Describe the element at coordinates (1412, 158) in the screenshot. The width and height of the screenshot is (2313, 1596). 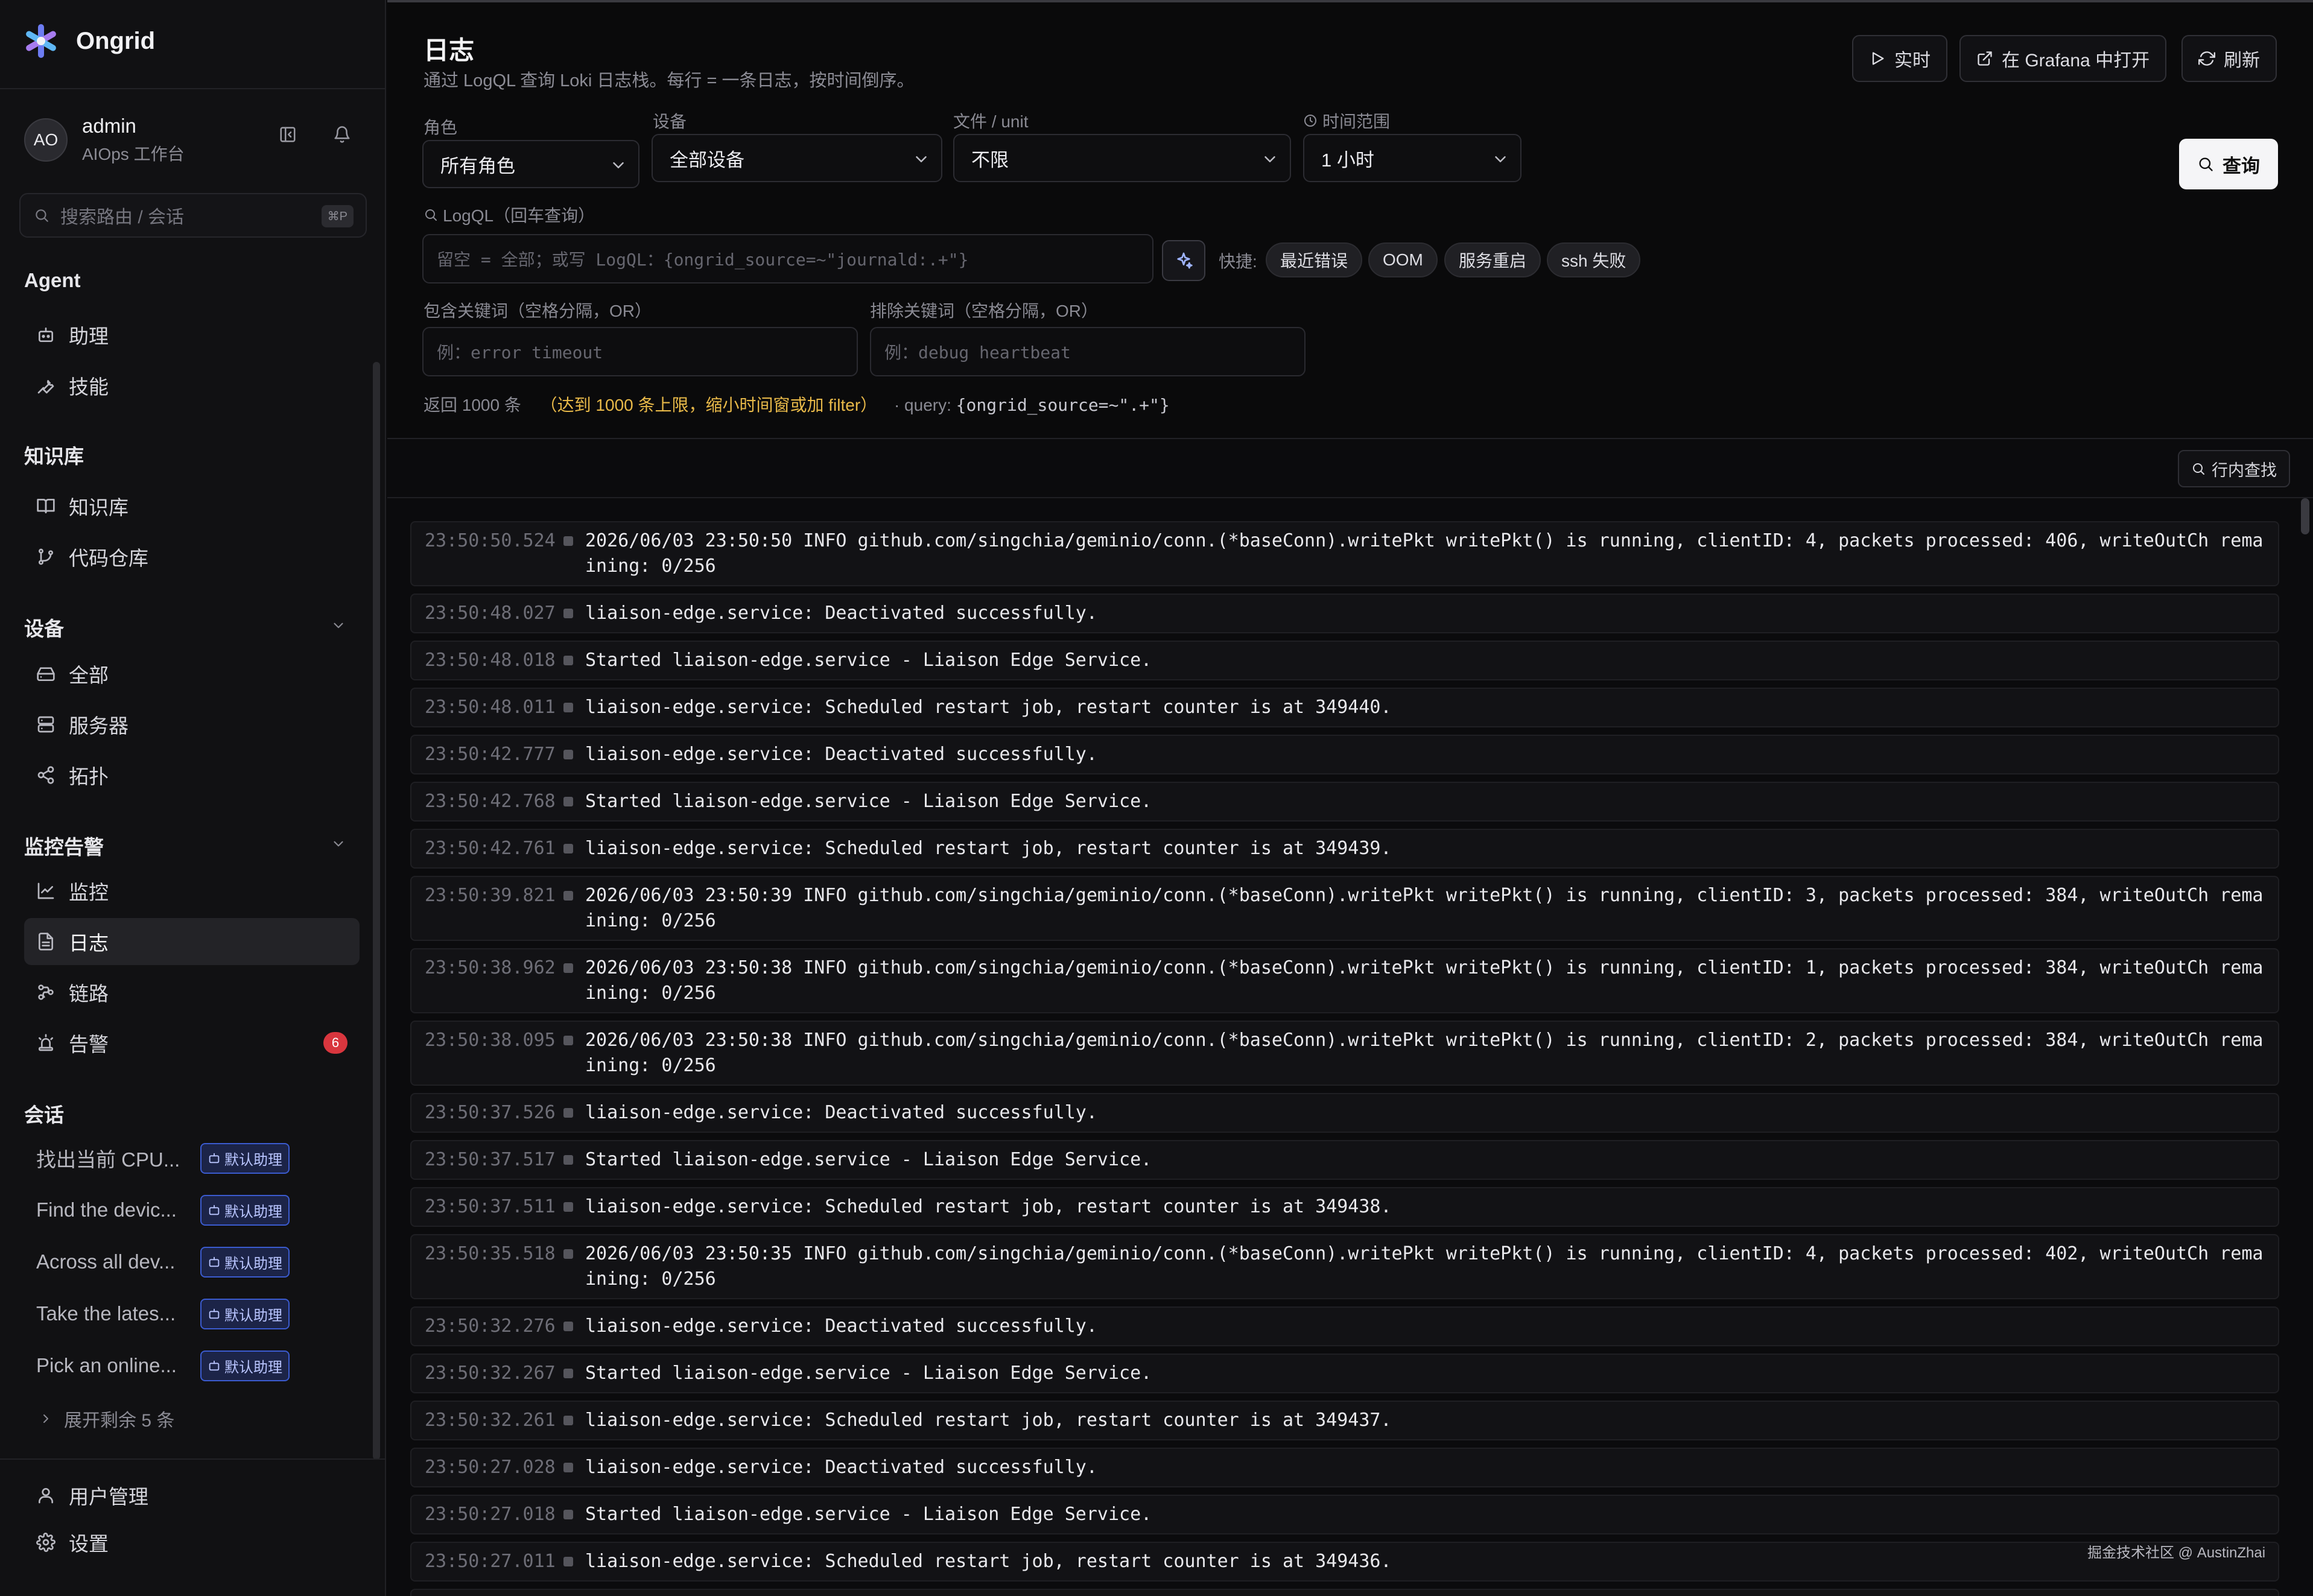
I see `time-range-select: 1 小时` at that location.